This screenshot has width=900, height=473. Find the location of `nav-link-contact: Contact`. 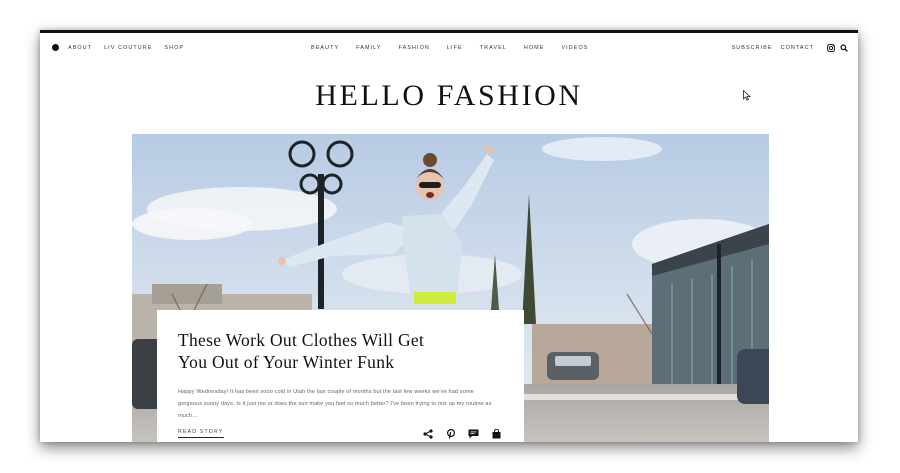

nav-link-contact: Contact is located at coordinates (797, 48).